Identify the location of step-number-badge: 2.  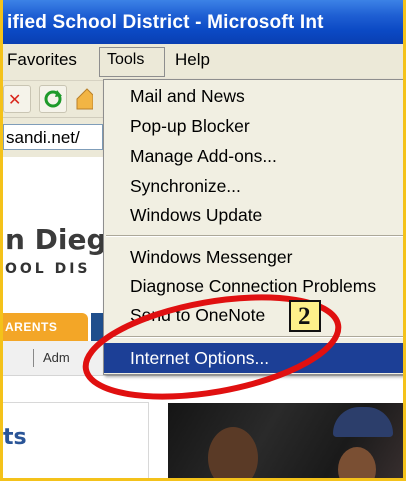
(305, 316).